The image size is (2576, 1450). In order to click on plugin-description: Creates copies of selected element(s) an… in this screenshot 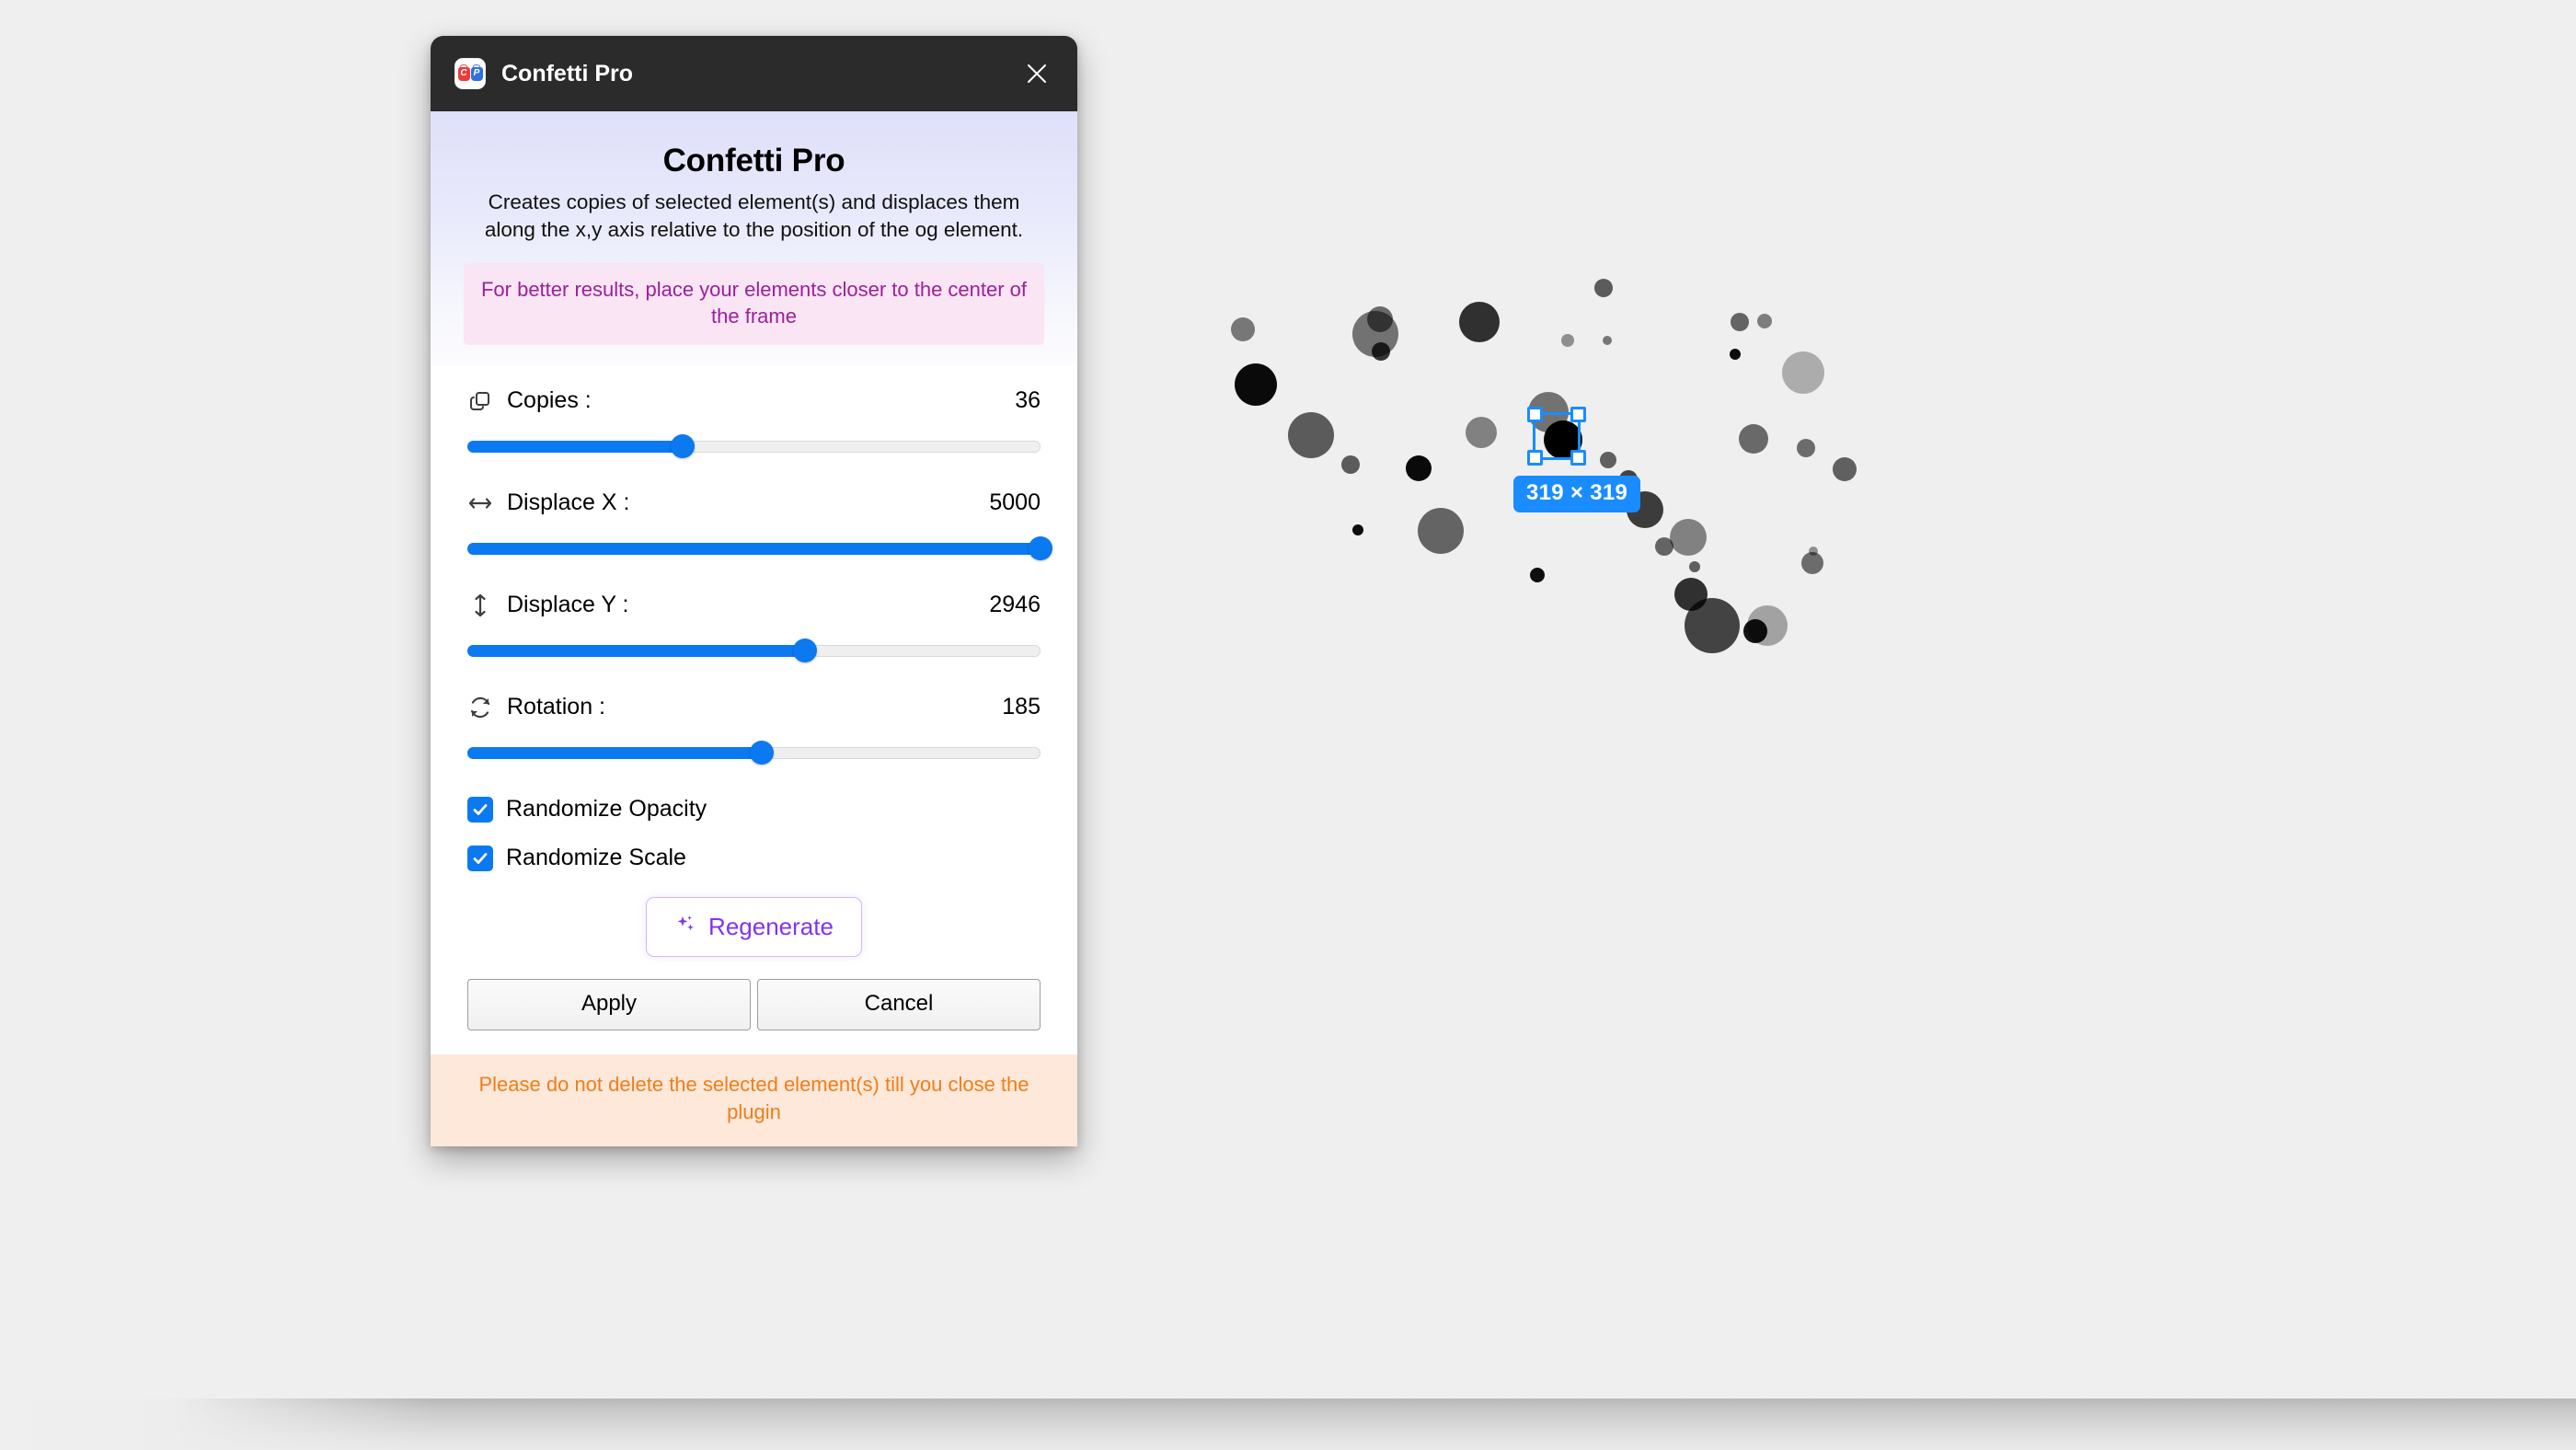, I will do `click(754, 216)`.